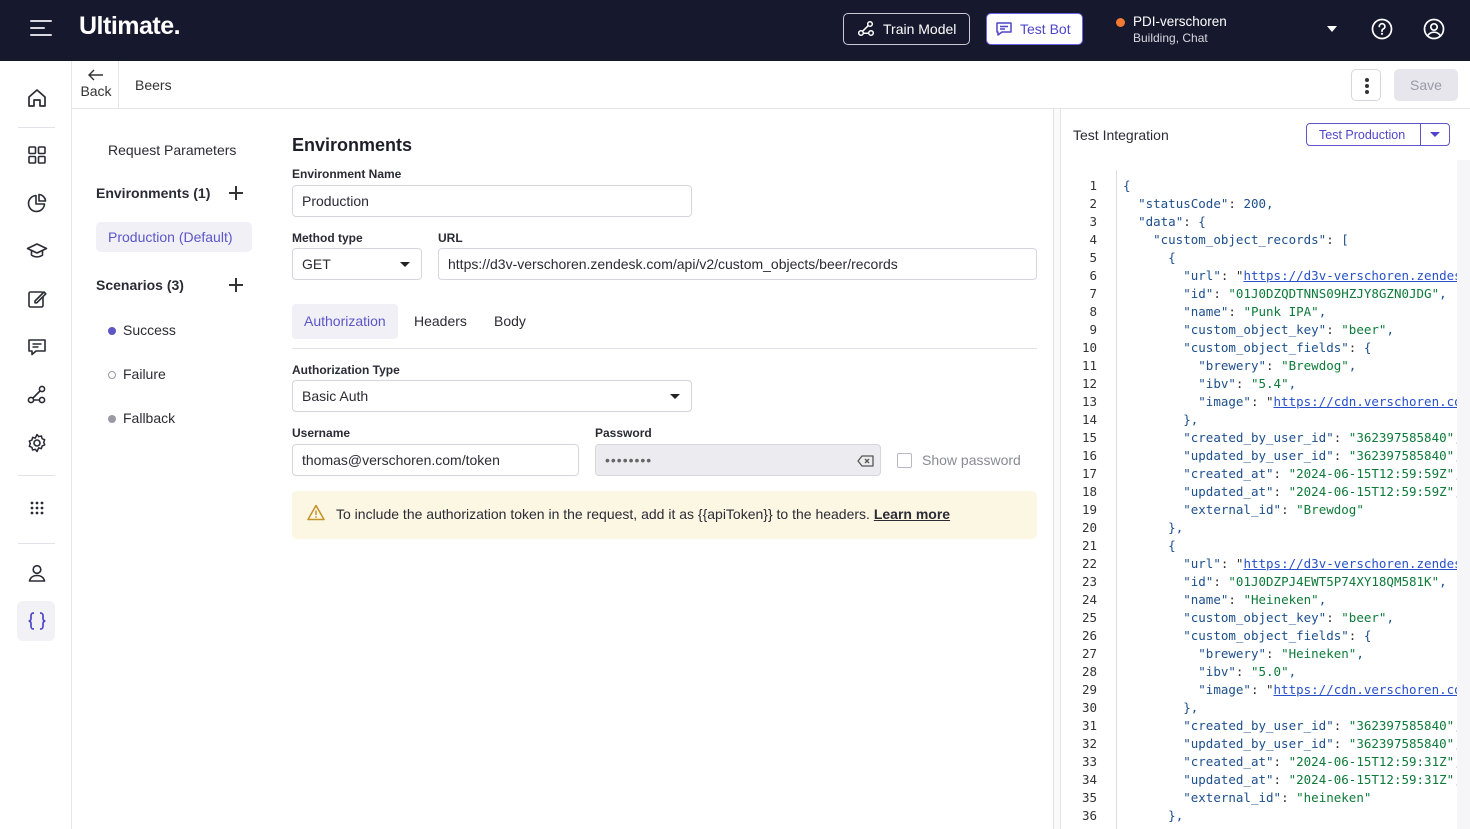  I want to click on line-number: 11, so click(1089, 365).